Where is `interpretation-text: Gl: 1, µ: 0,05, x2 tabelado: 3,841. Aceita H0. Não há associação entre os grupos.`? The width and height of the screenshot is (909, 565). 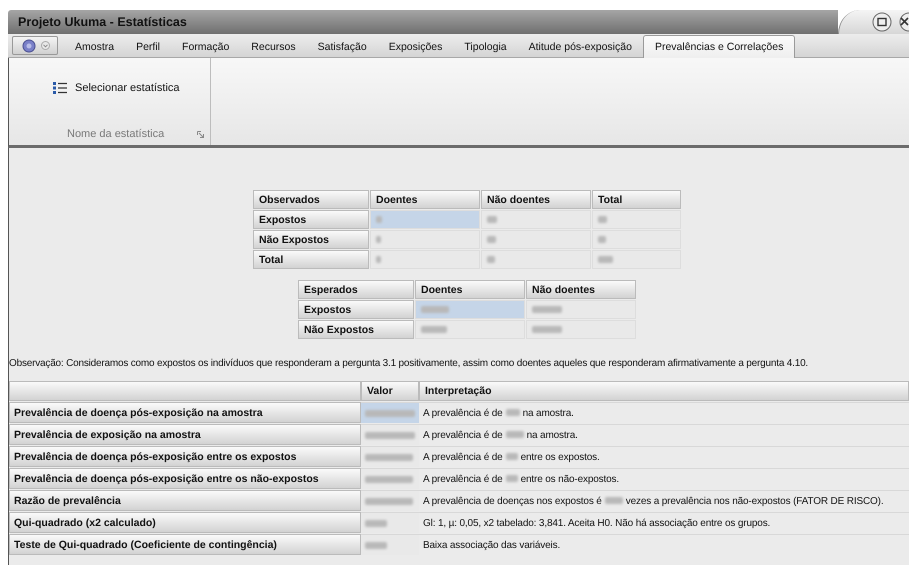
interpretation-text: Gl: 1, µ: 0,05, x2 tabelado: 3,841. Aceita H0. Não há associação entre os grupos. is located at coordinates (596, 523).